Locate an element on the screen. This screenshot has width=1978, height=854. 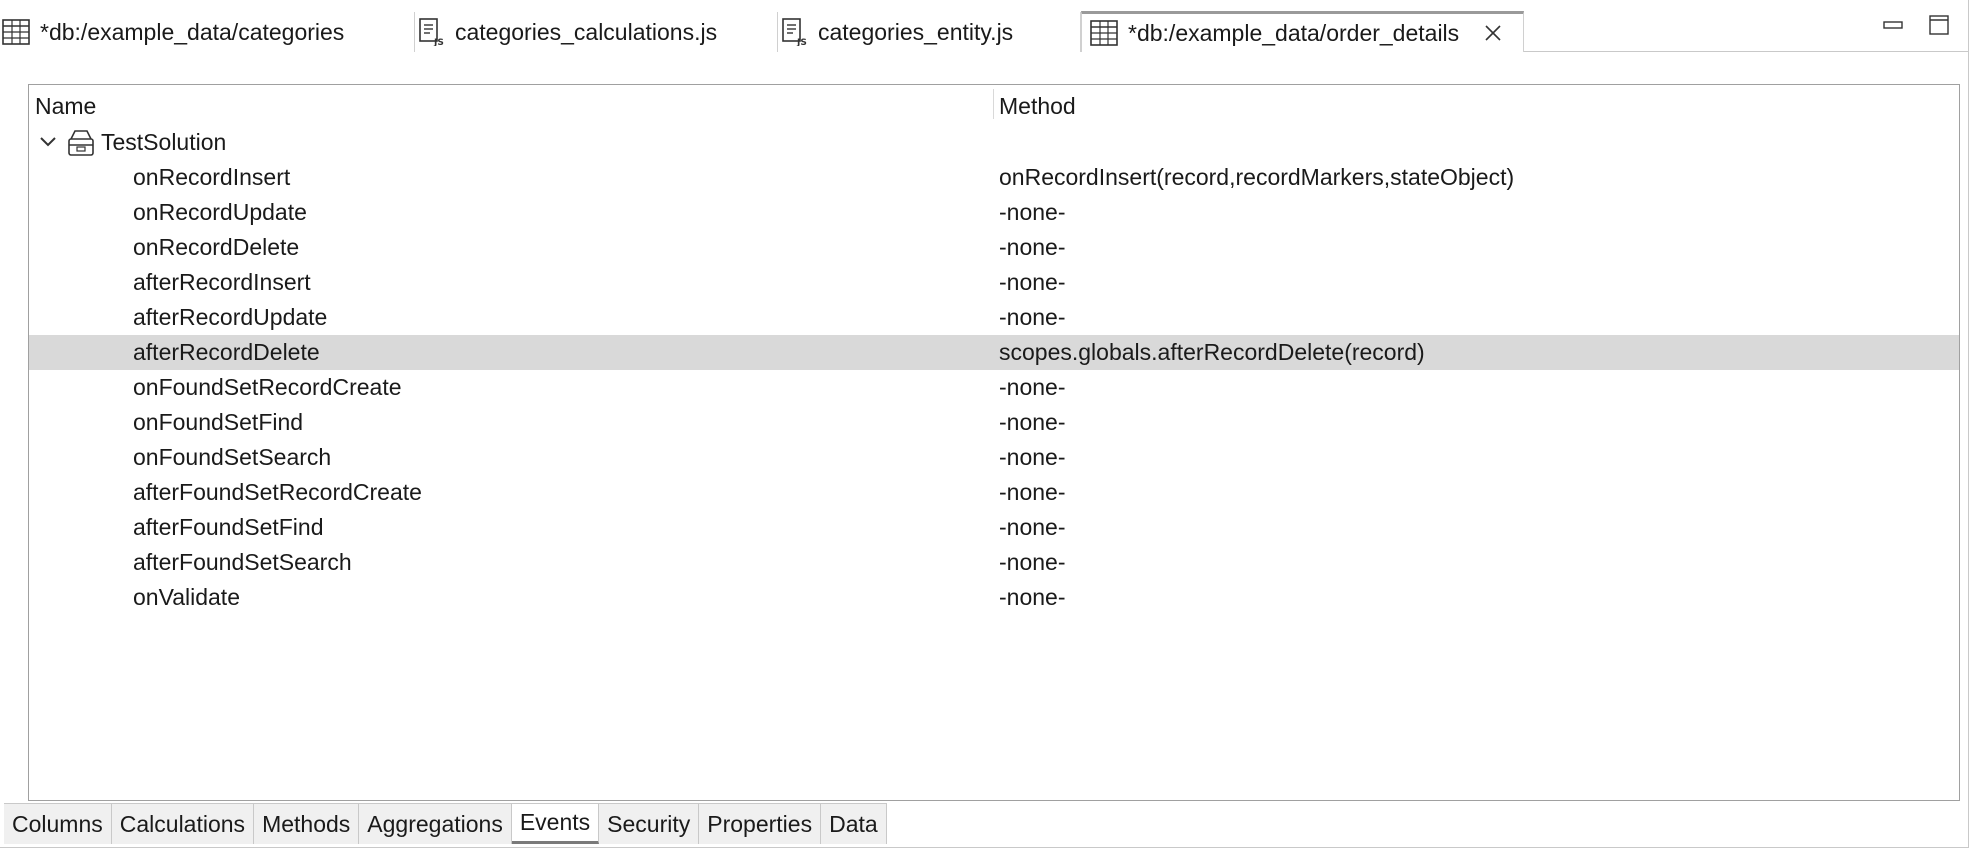
event-name: onRecordDelete is located at coordinates (216, 247).